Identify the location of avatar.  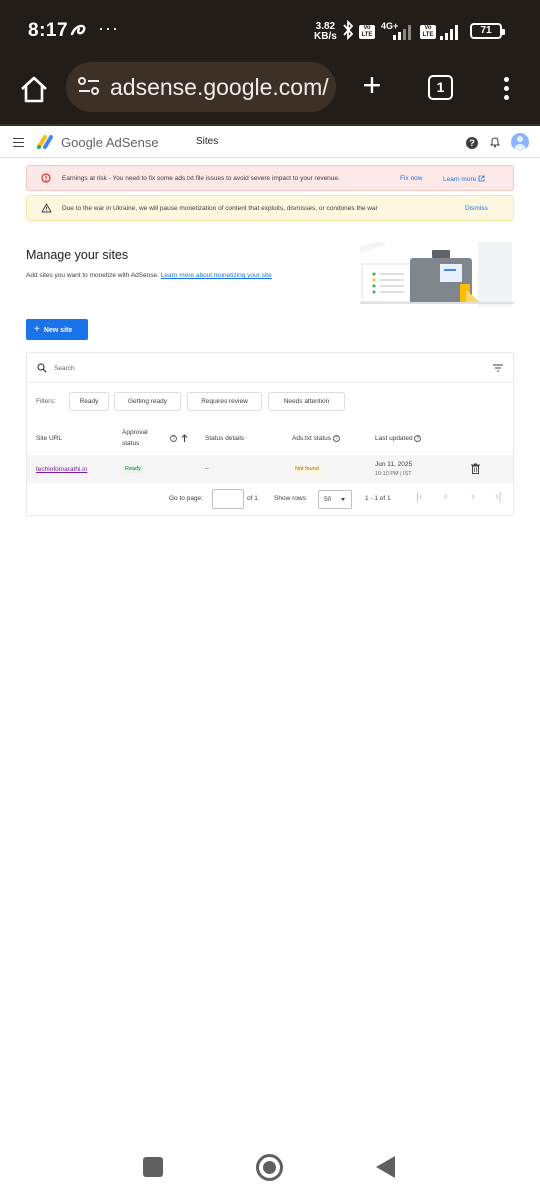
(520, 142).